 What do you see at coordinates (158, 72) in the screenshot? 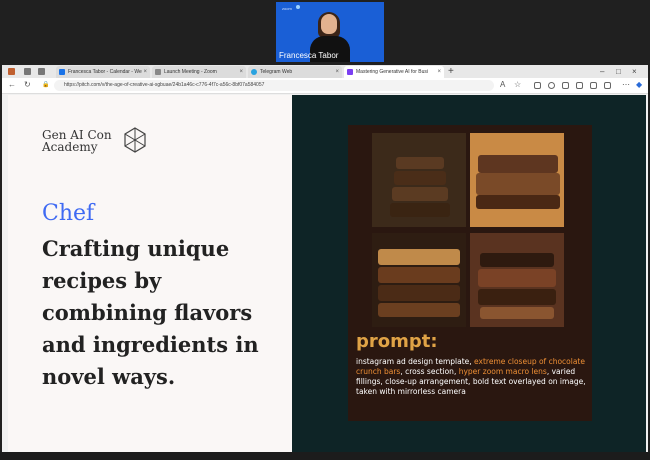
I see `page-icon` at bounding box center [158, 72].